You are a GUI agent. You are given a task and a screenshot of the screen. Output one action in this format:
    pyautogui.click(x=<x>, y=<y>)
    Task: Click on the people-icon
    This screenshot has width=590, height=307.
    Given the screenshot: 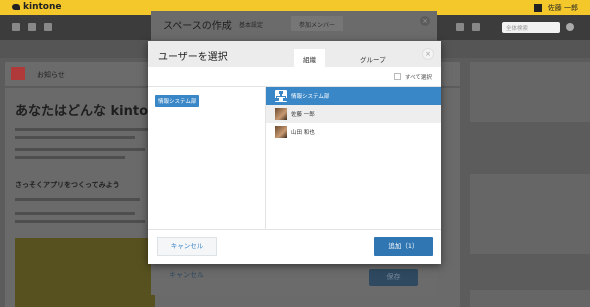 What is the action you would take?
    pyautogui.click(x=32, y=27)
    